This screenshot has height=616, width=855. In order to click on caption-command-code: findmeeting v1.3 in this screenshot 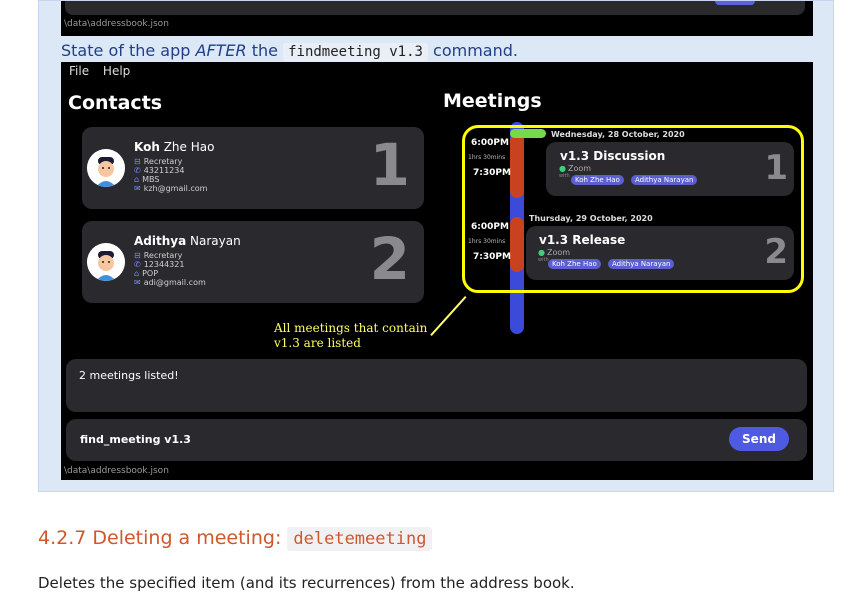, I will do `click(355, 52)`.